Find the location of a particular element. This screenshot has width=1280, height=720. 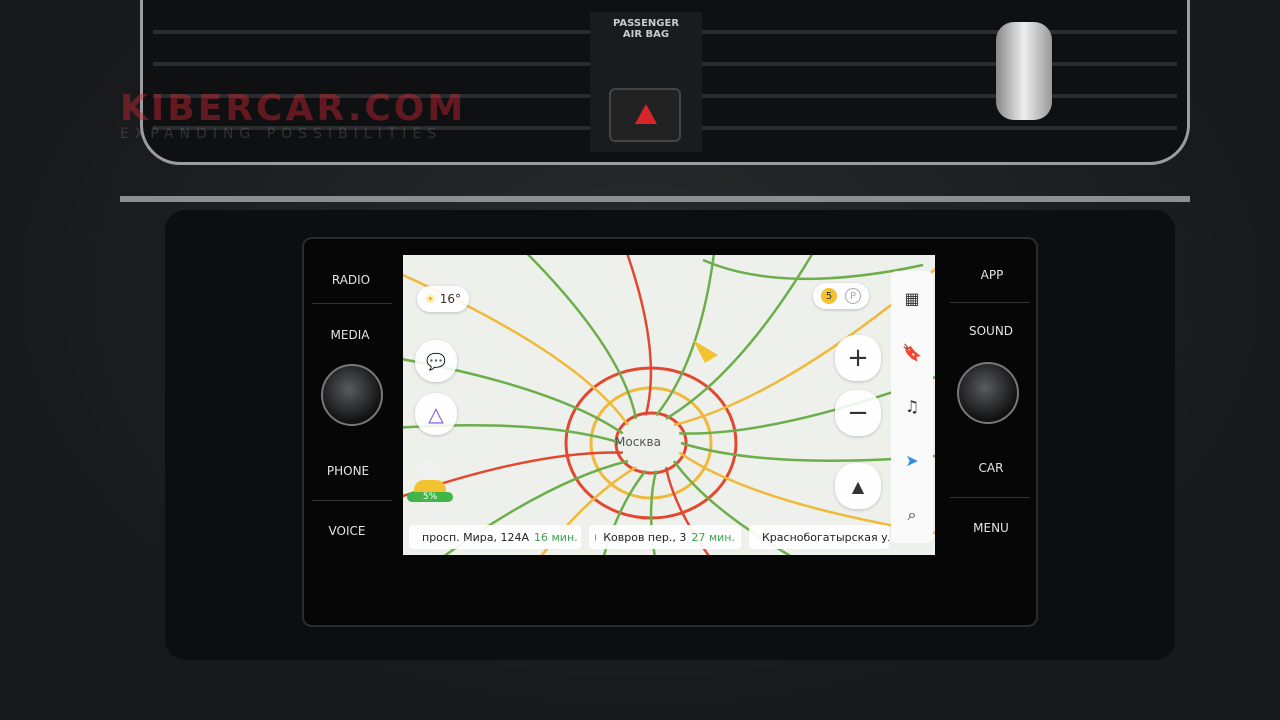

radio-button: RADIO is located at coordinates (351, 280).